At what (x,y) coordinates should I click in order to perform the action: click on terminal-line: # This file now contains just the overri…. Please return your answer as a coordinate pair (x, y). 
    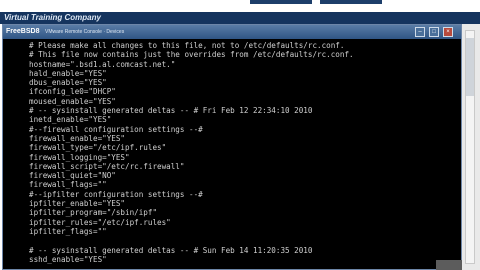
    Looking at the image, I should click on (191, 55).